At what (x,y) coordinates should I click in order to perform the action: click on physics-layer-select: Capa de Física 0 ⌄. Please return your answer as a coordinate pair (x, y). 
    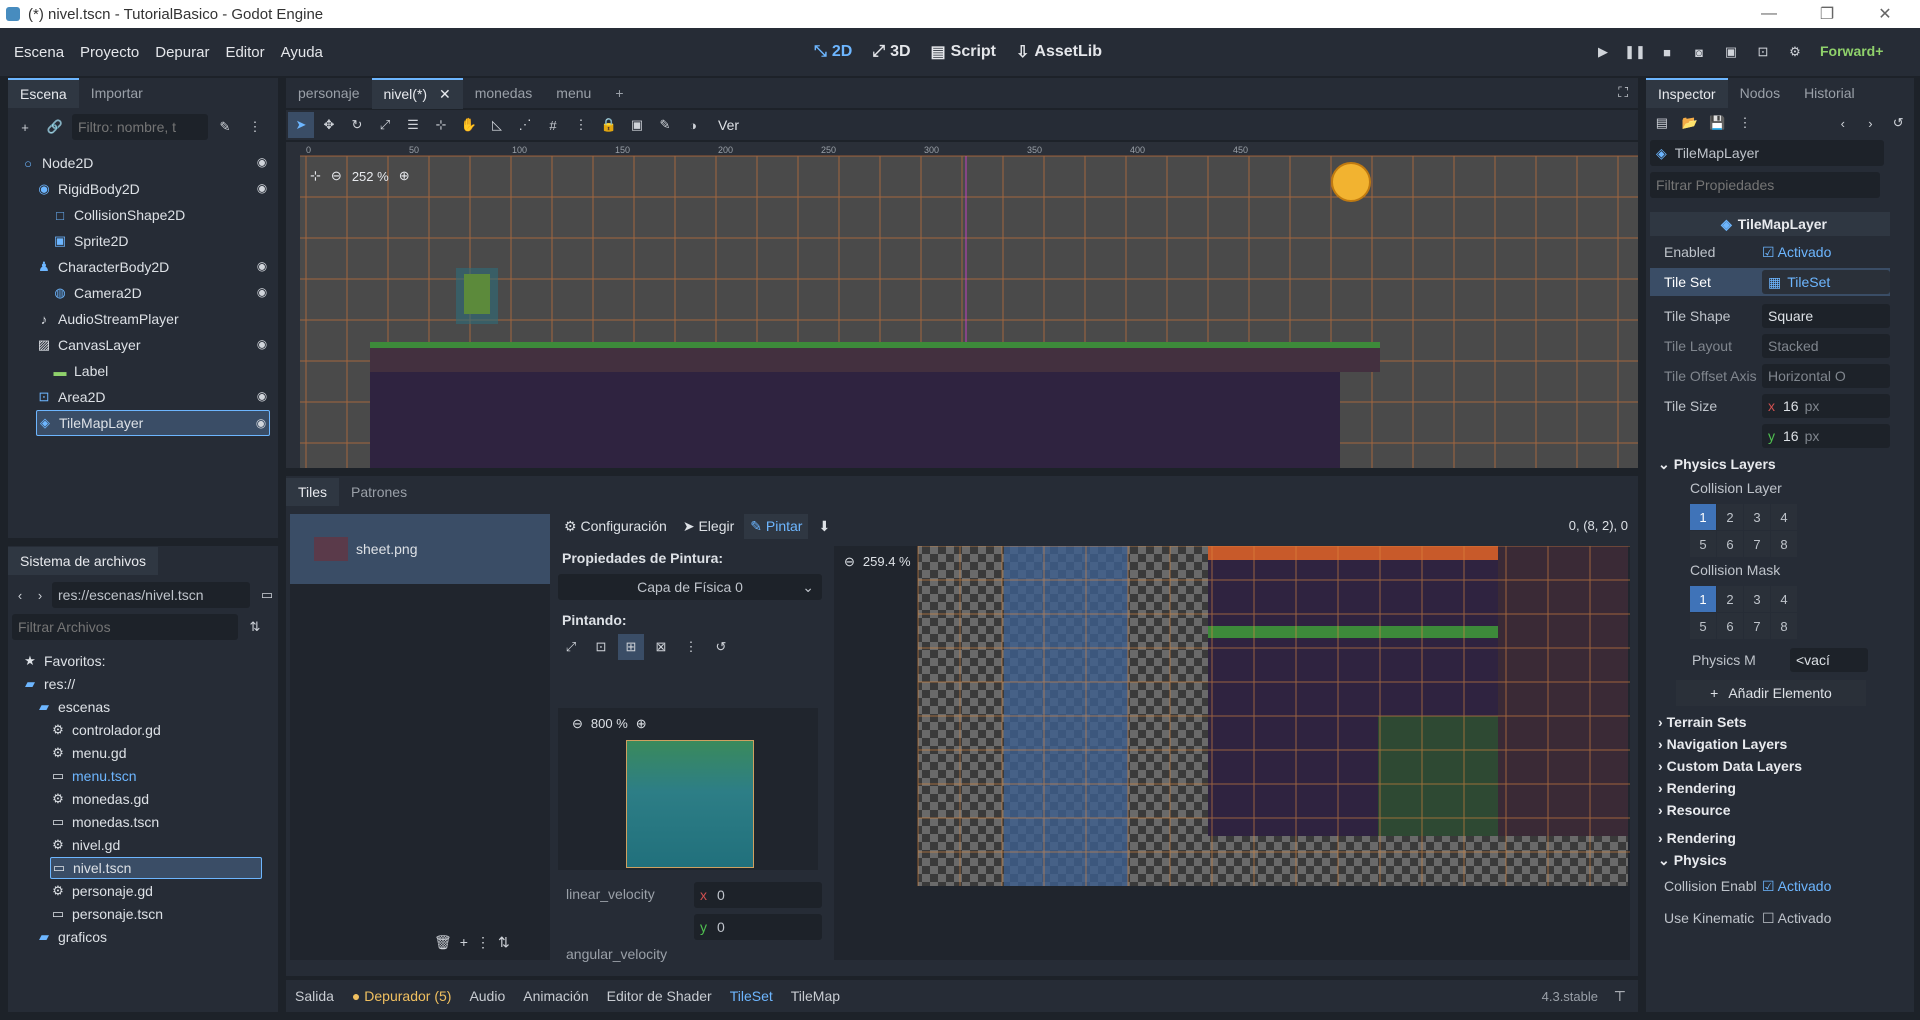
    Looking at the image, I should click on (690, 587).